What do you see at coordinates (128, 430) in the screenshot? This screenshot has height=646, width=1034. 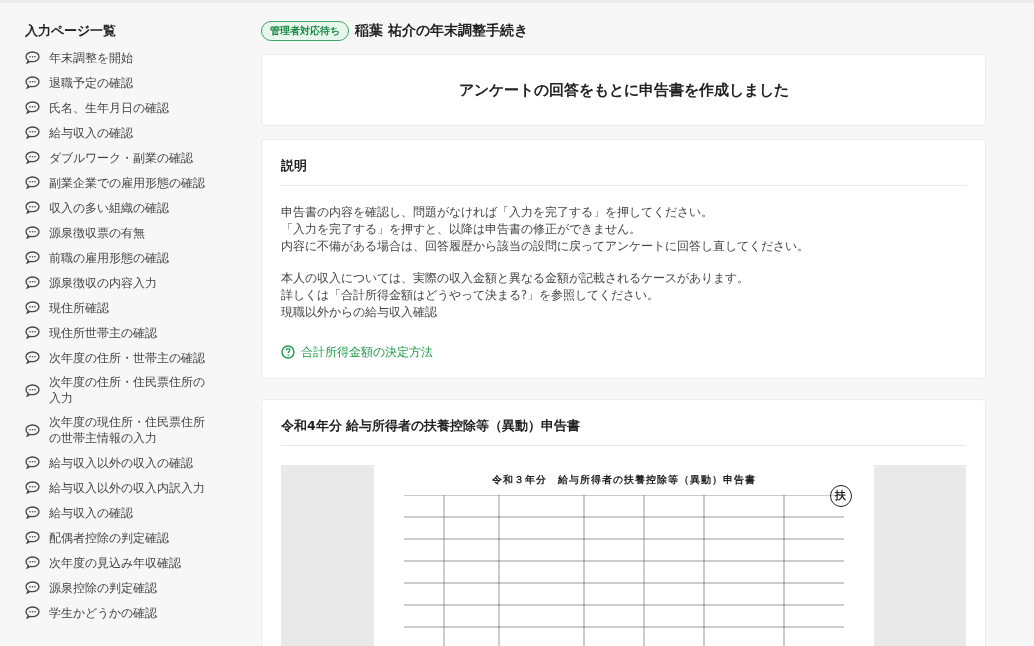 I see `sidebar-item: 次年度の現住所・住民票住所の世帯主情報の入力` at bounding box center [128, 430].